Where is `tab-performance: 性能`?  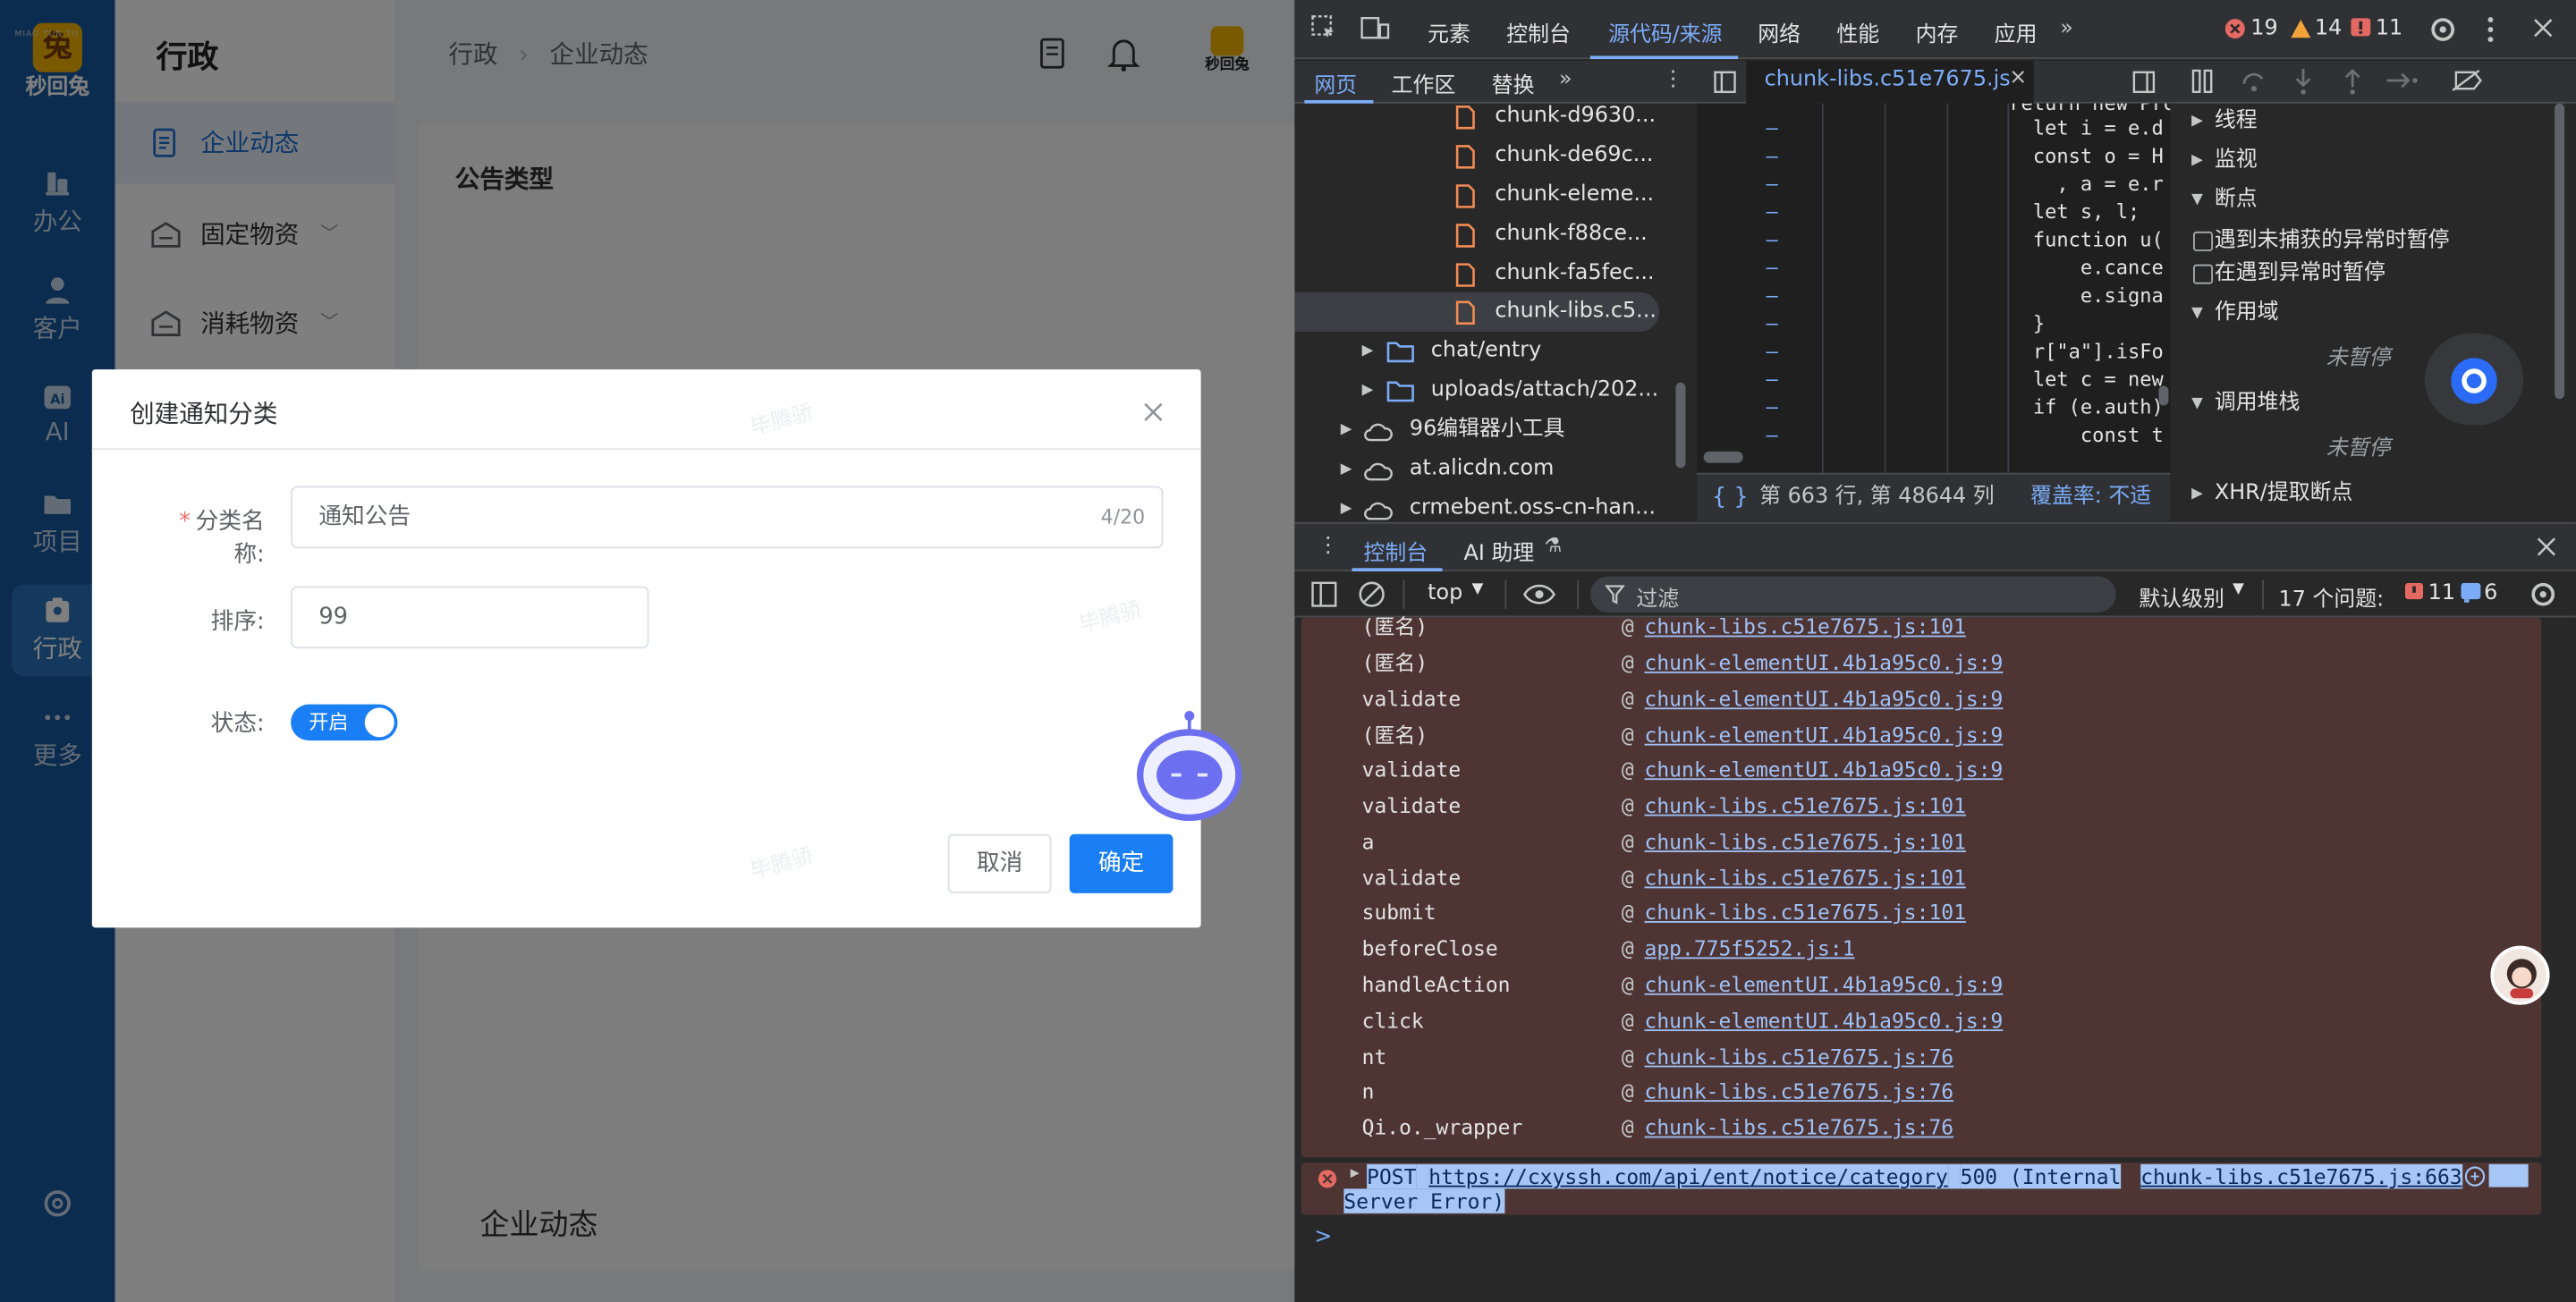 tab-performance: 性能 is located at coordinates (1857, 32).